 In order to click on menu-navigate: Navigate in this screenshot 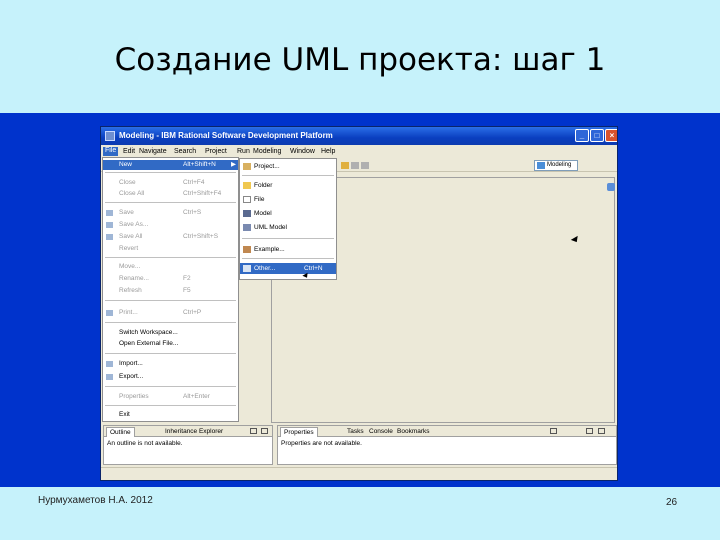, I will do `click(153, 151)`.